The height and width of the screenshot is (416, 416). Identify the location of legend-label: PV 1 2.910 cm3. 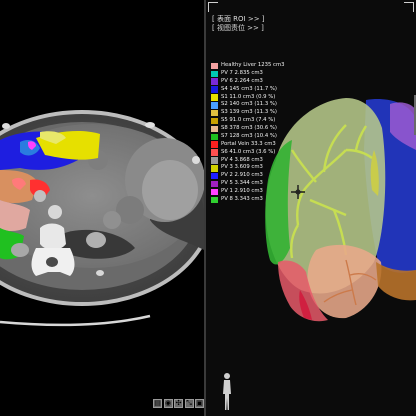
(242, 191).